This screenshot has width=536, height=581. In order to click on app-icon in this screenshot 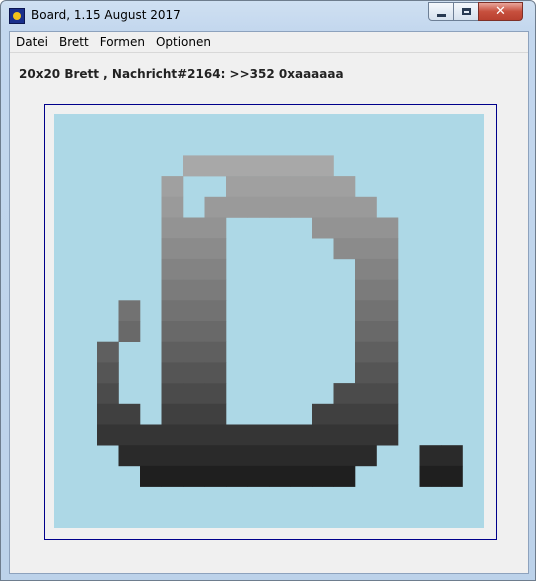, I will do `click(17, 16)`.